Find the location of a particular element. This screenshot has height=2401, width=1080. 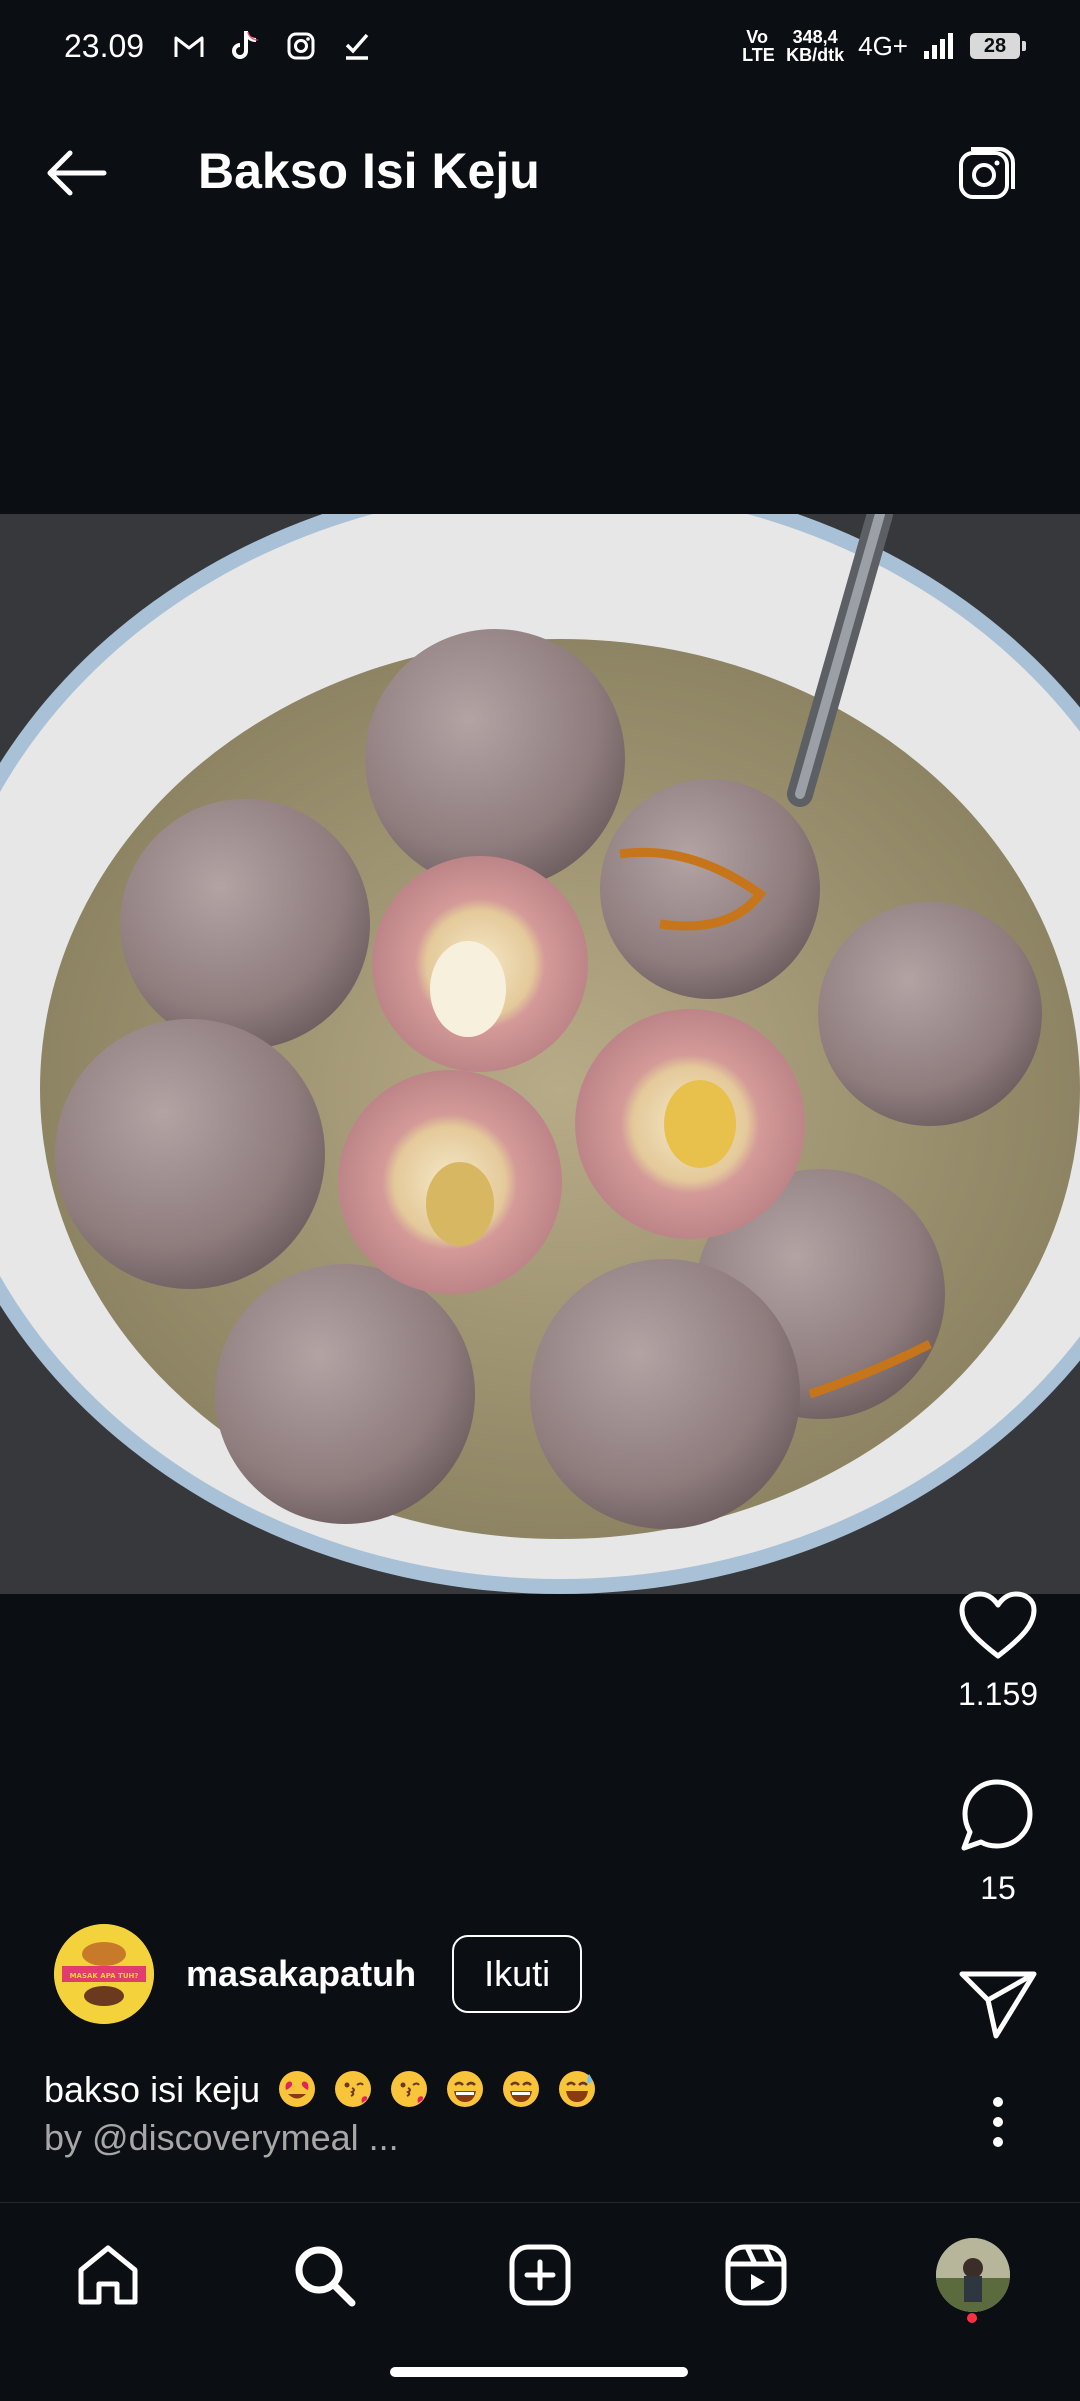

author-avatar: MASAK APA TUH? is located at coordinates (104, 1974).